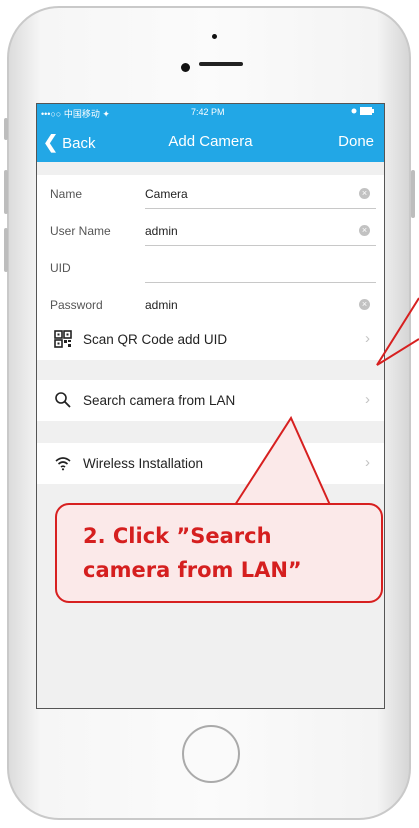  I want to click on status-time: 7:42 PM, so click(208, 112).